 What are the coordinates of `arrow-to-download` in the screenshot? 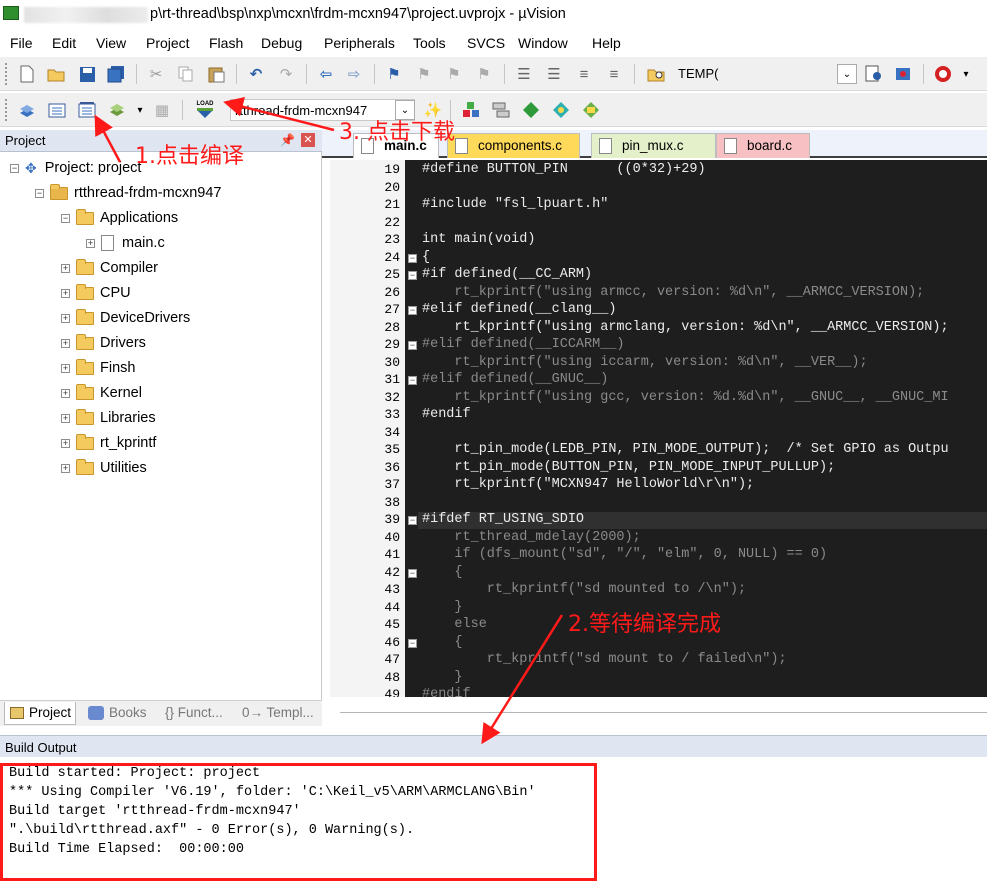 It's located at (279, 114).